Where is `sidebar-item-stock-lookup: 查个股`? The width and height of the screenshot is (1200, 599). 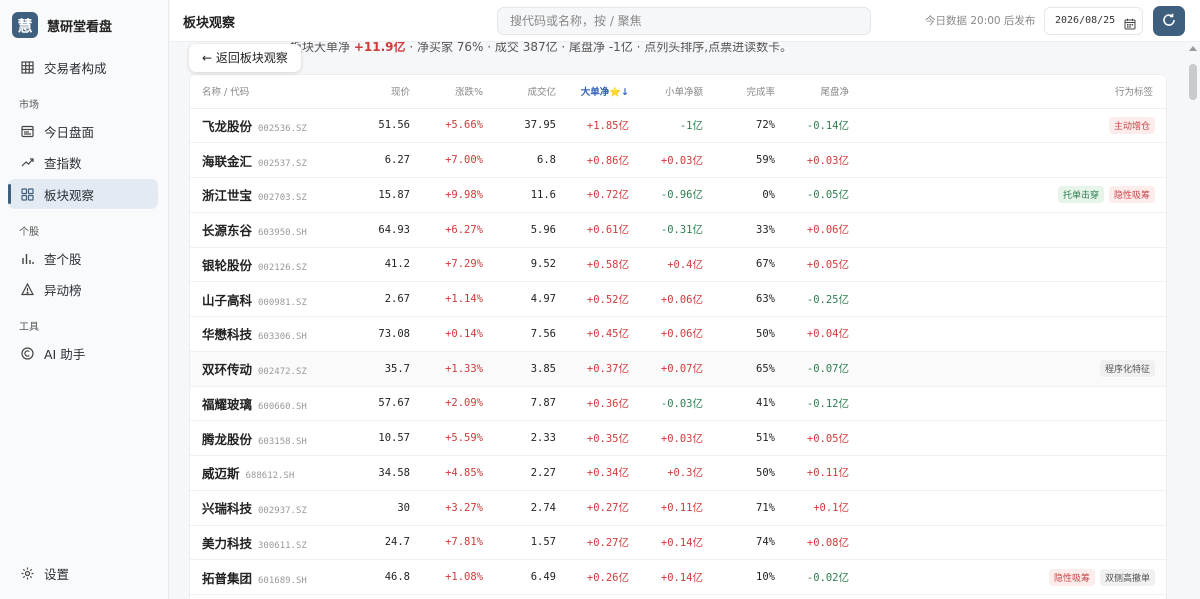 sidebar-item-stock-lookup: 查个股 is located at coordinates (83, 258).